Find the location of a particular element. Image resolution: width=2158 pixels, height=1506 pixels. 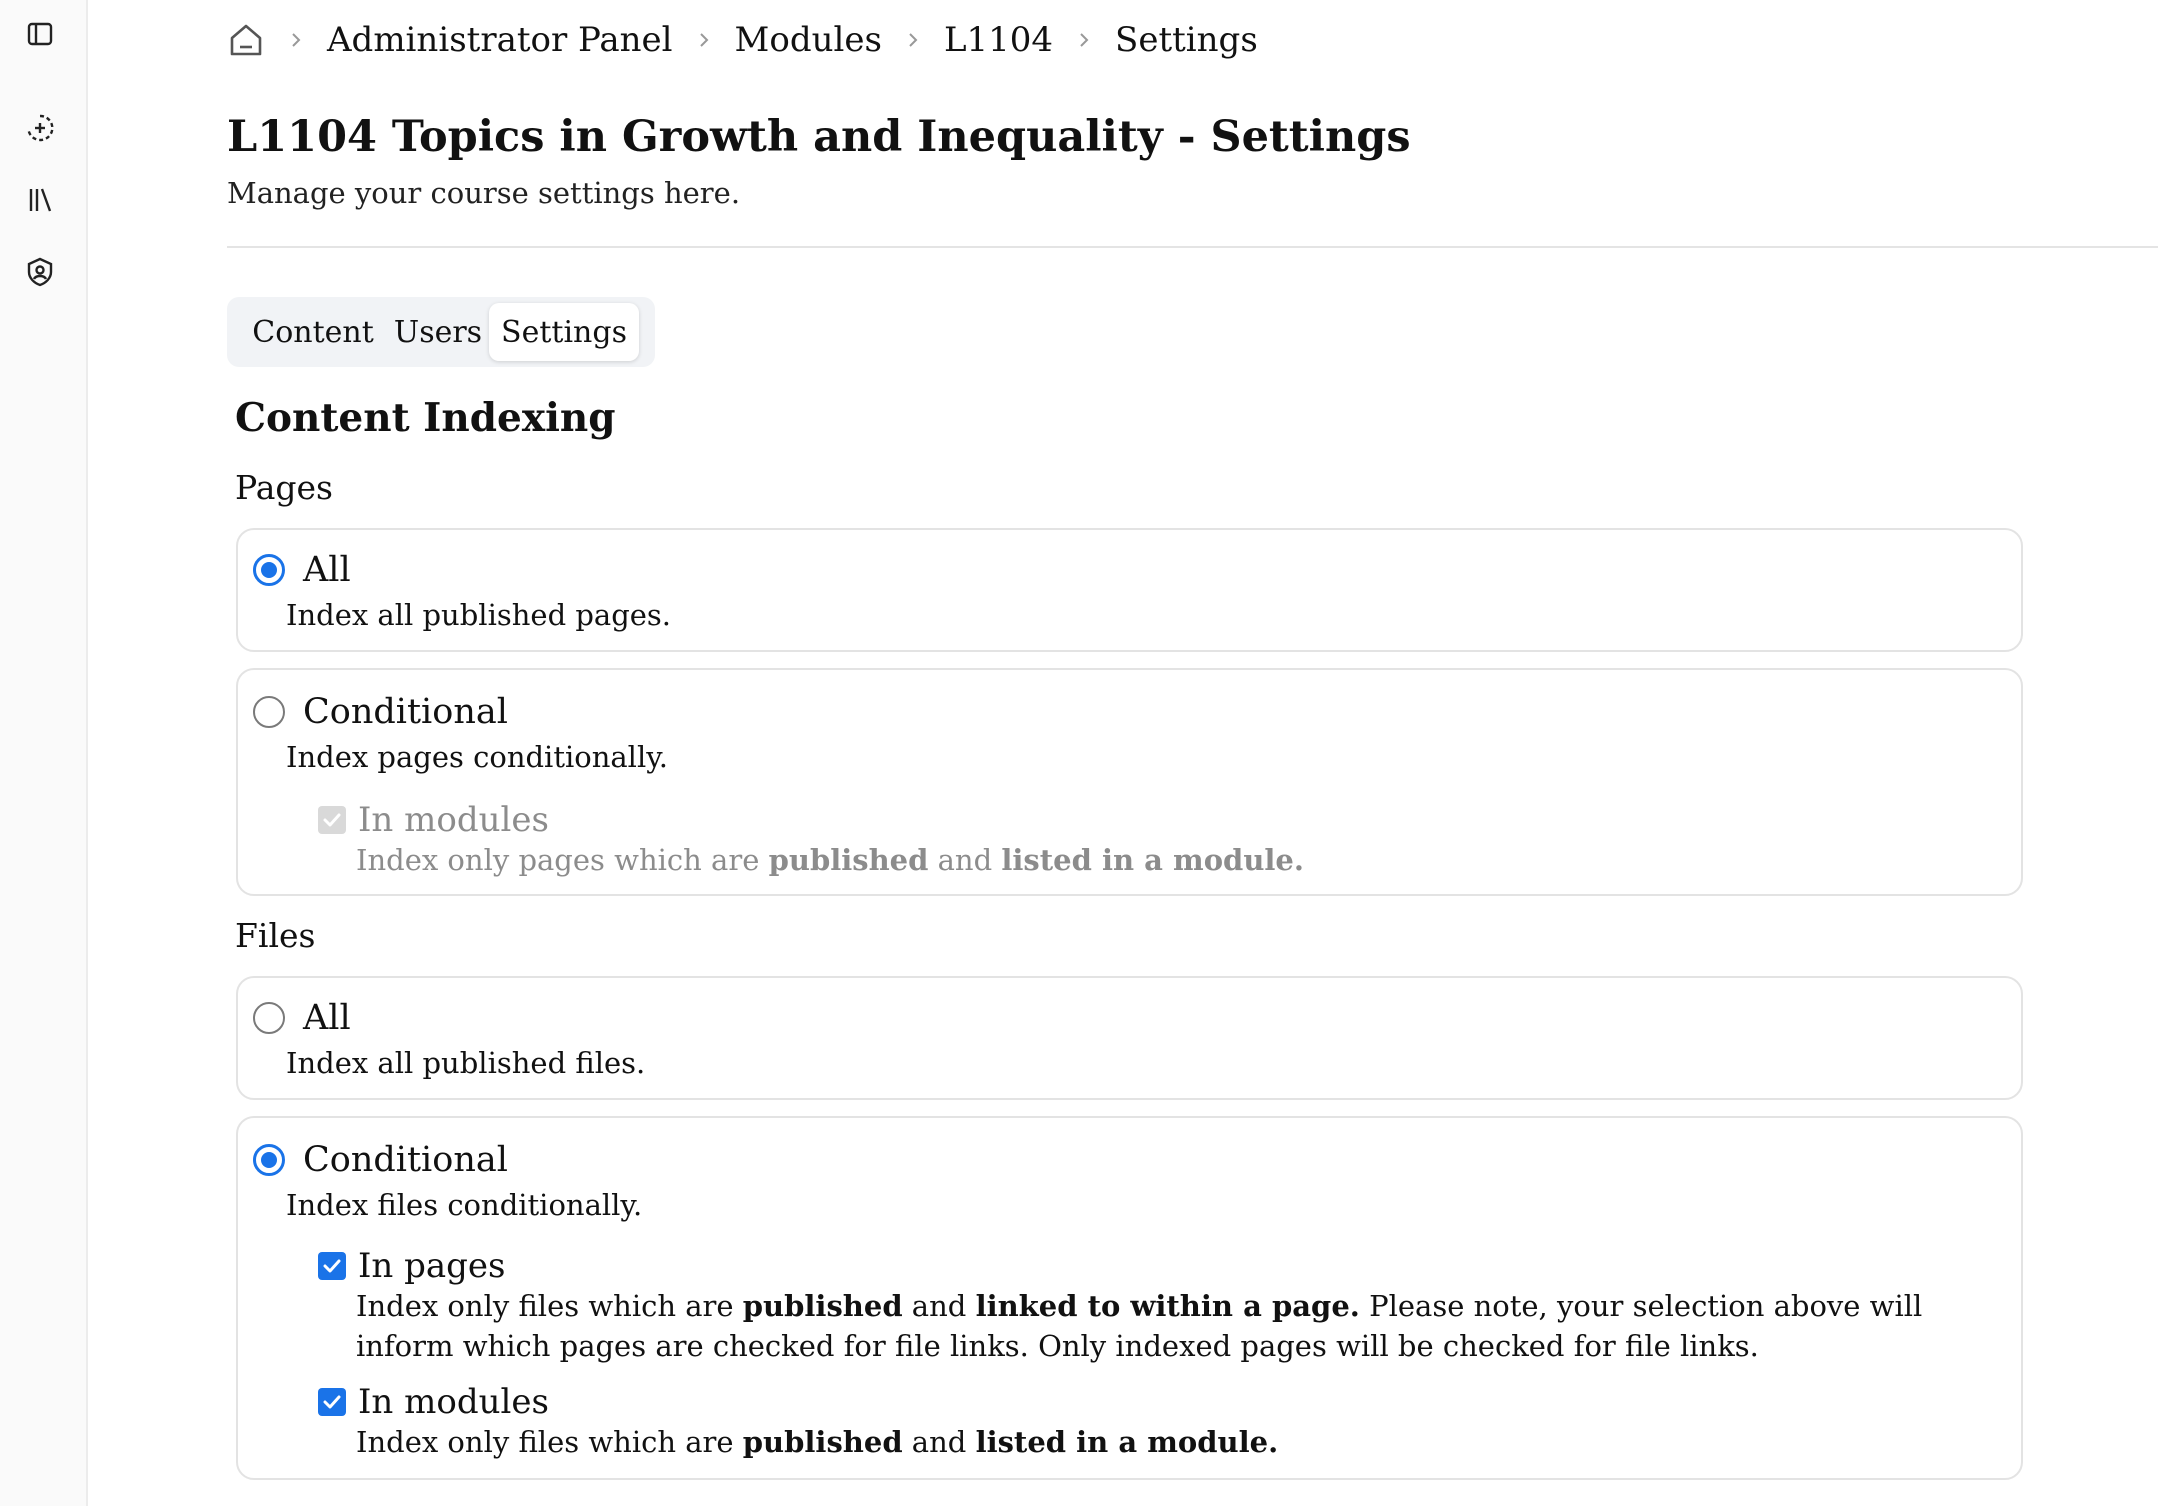

files-all-radio-row: All is located at coordinates (302, 1018).